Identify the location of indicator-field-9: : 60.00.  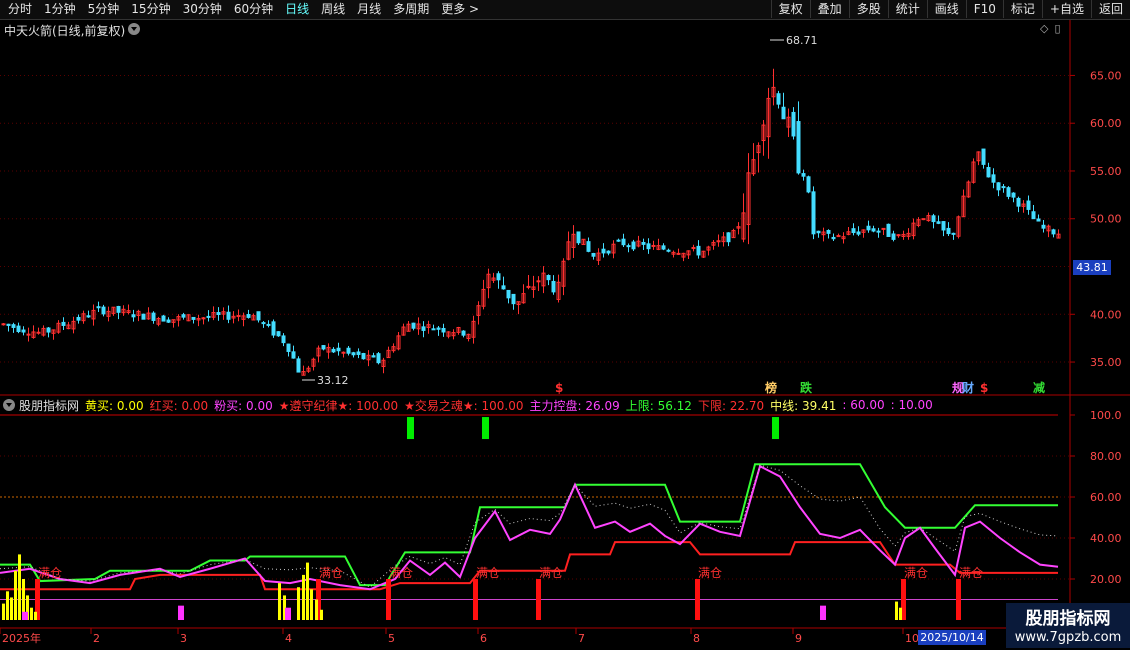
(863, 405).